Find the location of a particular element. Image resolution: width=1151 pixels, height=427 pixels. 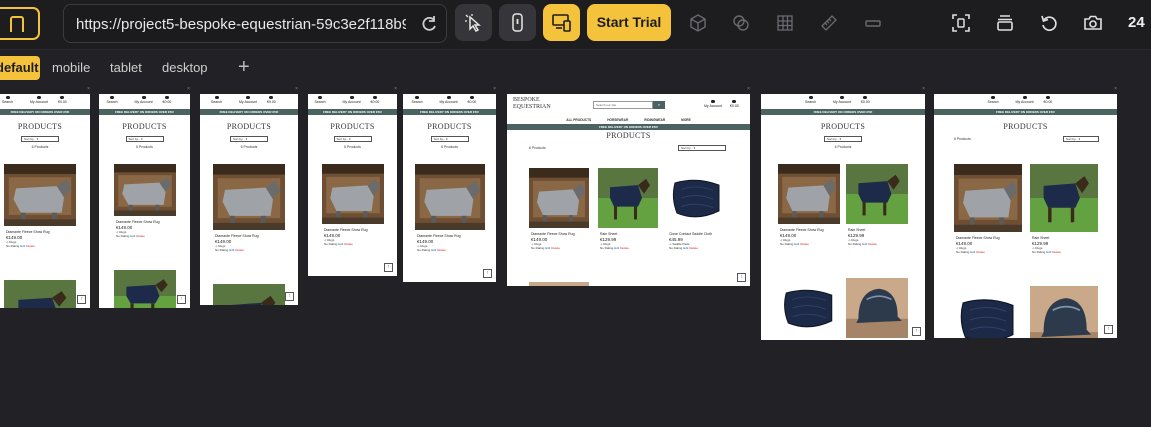

add-tab-button: + is located at coordinates (244, 67).